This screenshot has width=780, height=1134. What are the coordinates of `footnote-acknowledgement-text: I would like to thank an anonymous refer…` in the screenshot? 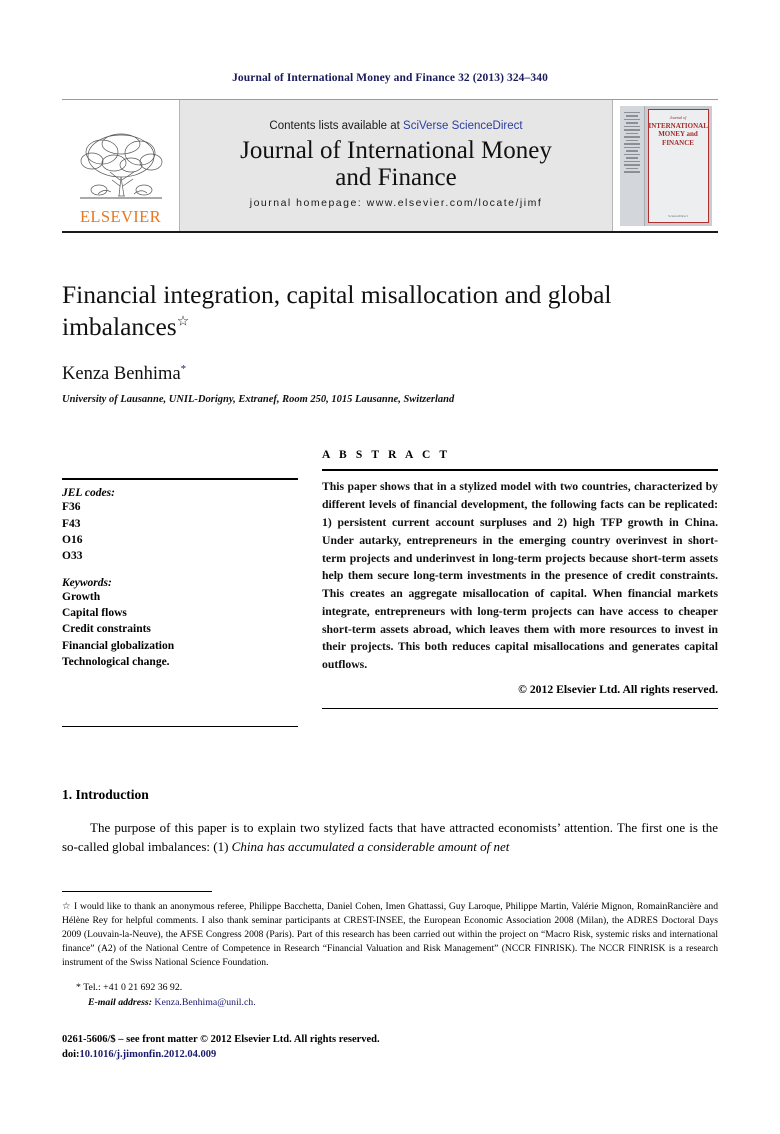 It's located at (390, 935).